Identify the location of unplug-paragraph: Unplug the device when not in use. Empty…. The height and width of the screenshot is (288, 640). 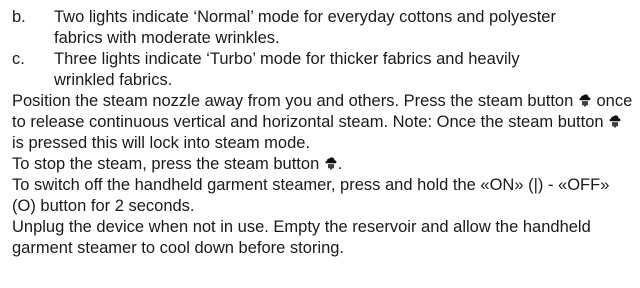
(301, 237).